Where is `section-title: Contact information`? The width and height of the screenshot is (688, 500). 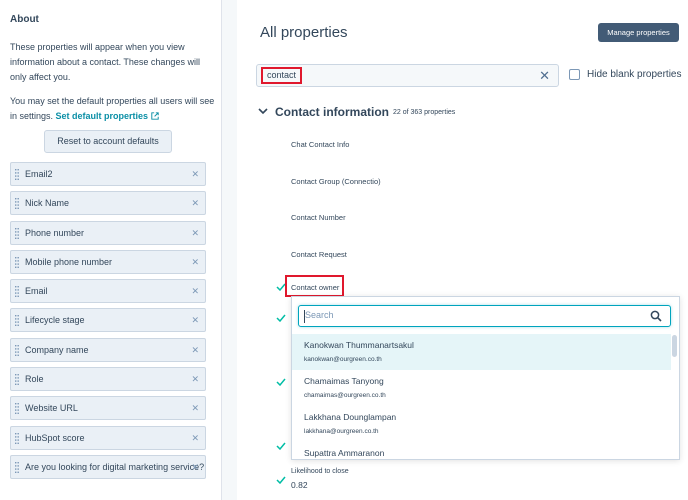
section-title: Contact information is located at coordinates (332, 112).